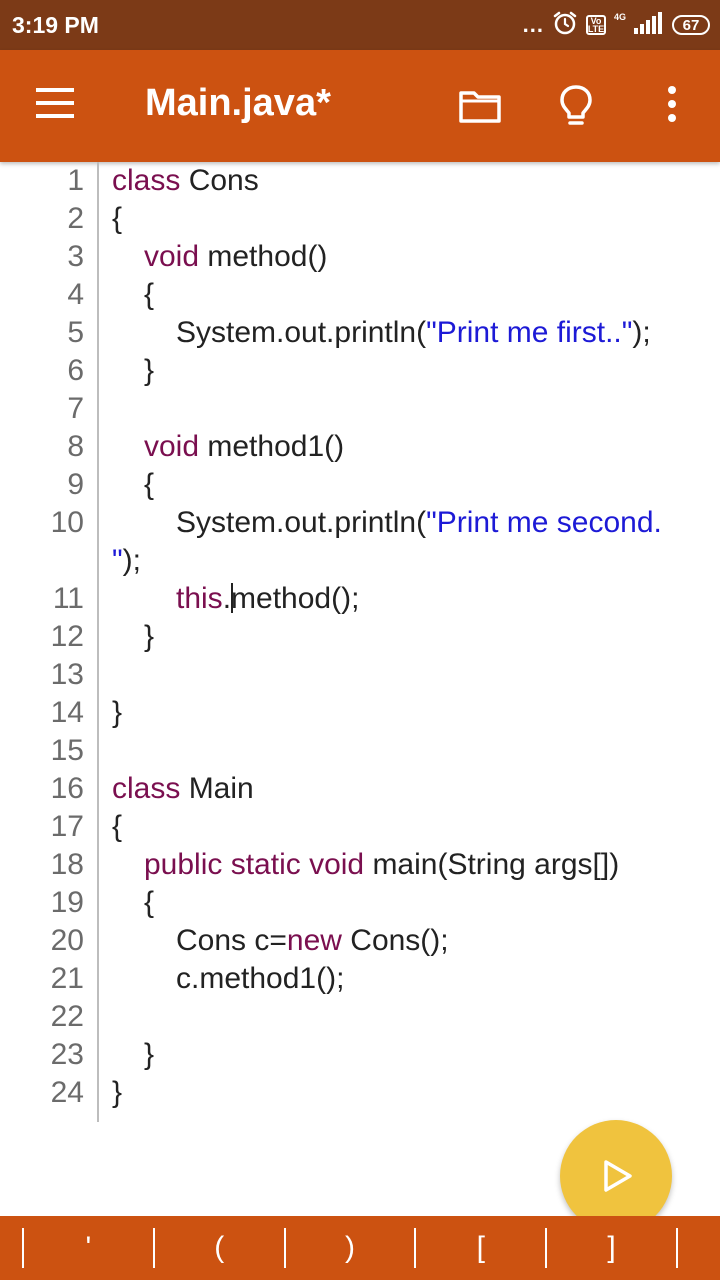  I want to click on folder-icon, so click(480, 106).